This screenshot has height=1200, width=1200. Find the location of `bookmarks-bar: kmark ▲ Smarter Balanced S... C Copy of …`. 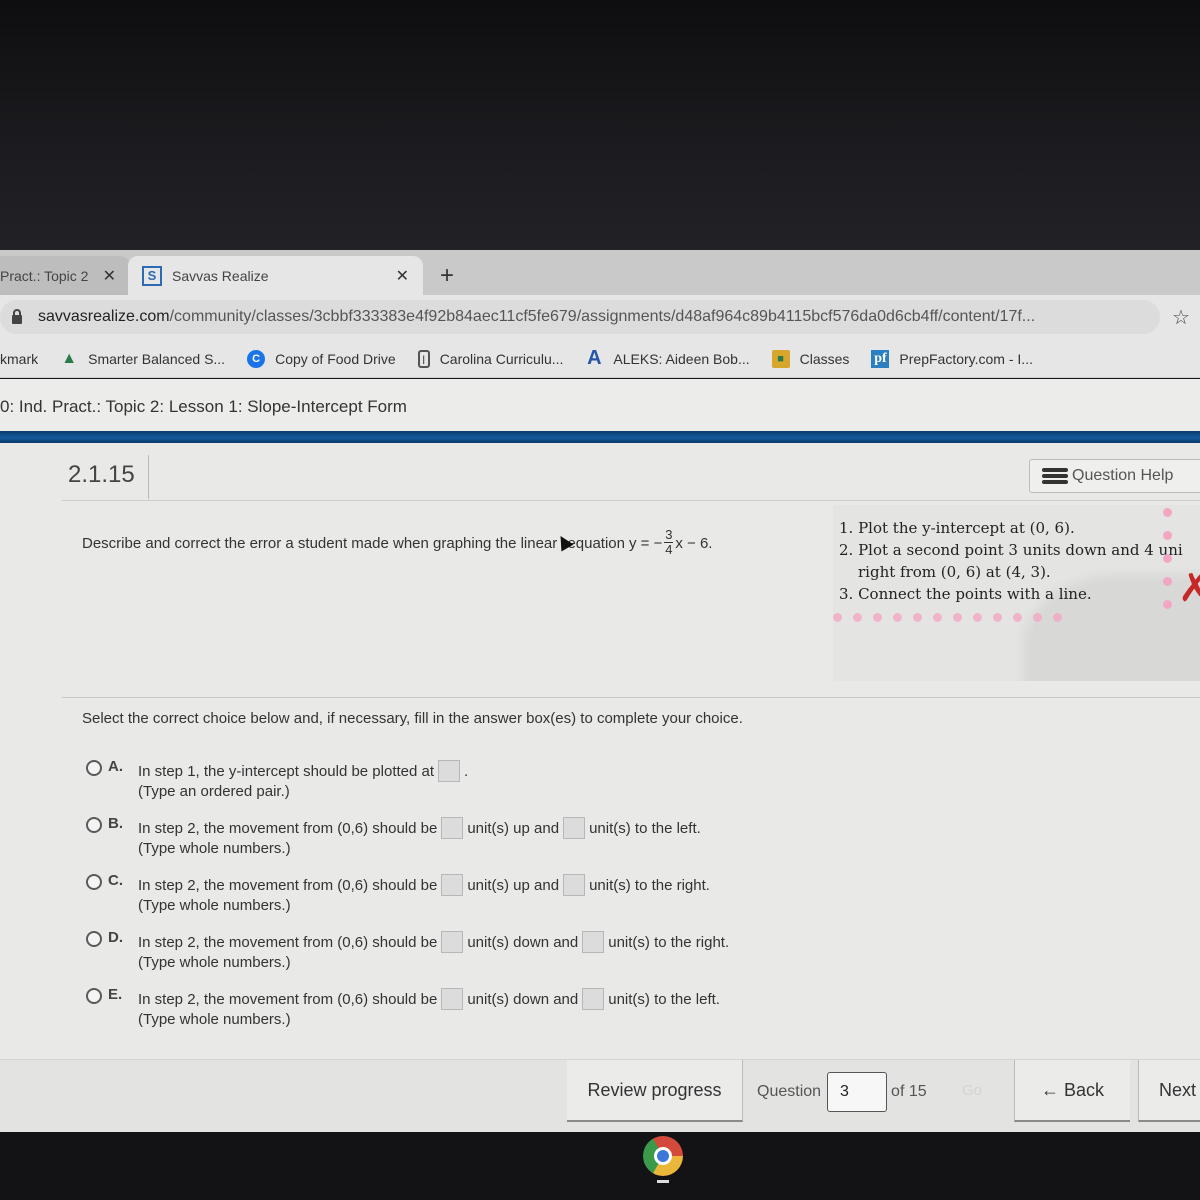

bookmarks-bar: kmark ▲ Smarter Balanced S... C Copy of … is located at coordinates (600, 359).